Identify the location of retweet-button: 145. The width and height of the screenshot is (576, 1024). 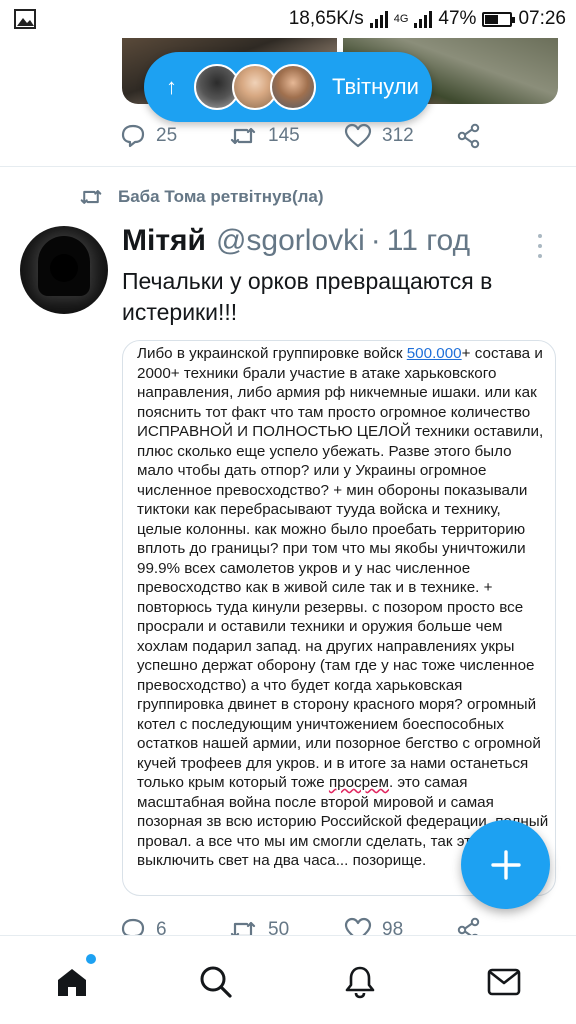
(286, 136).